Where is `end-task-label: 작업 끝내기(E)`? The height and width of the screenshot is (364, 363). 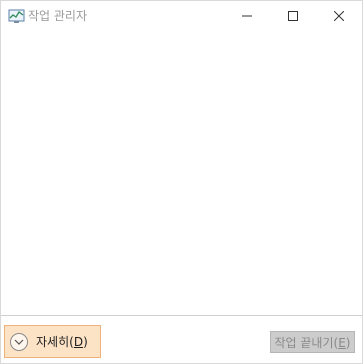 end-task-label: 작업 끝내기(E) is located at coordinates (312, 342).